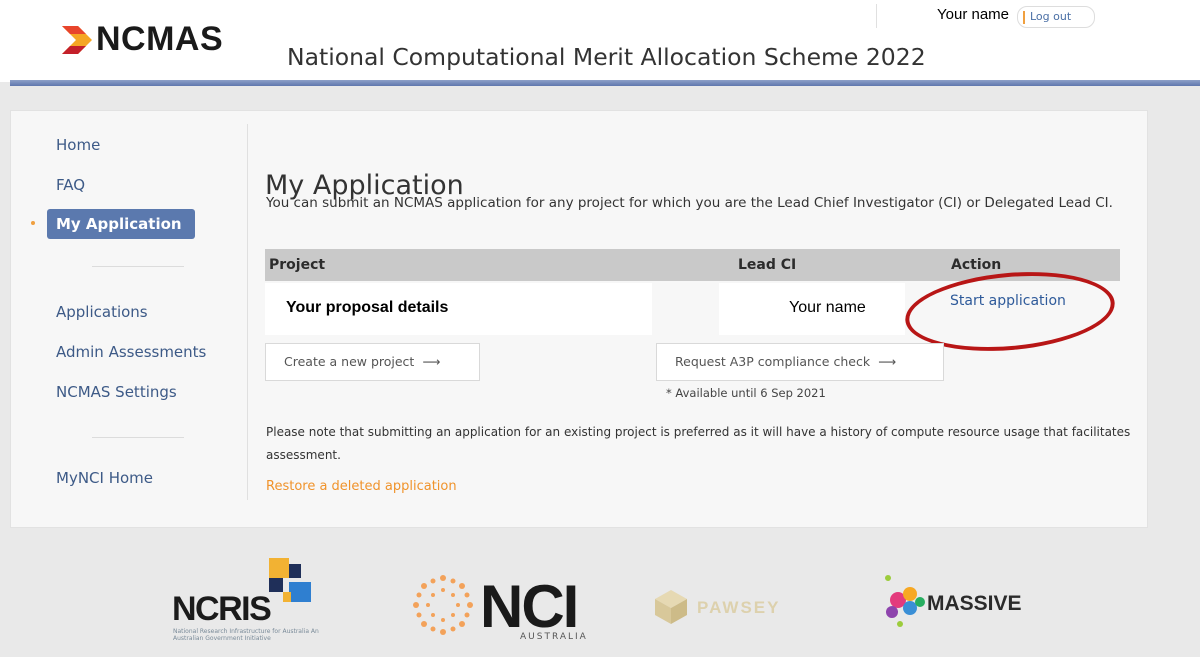 This screenshot has width=1200, height=657. Describe the element at coordinates (671, 607) in the screenshot. I see `pawsey-cube-icon` at that location.